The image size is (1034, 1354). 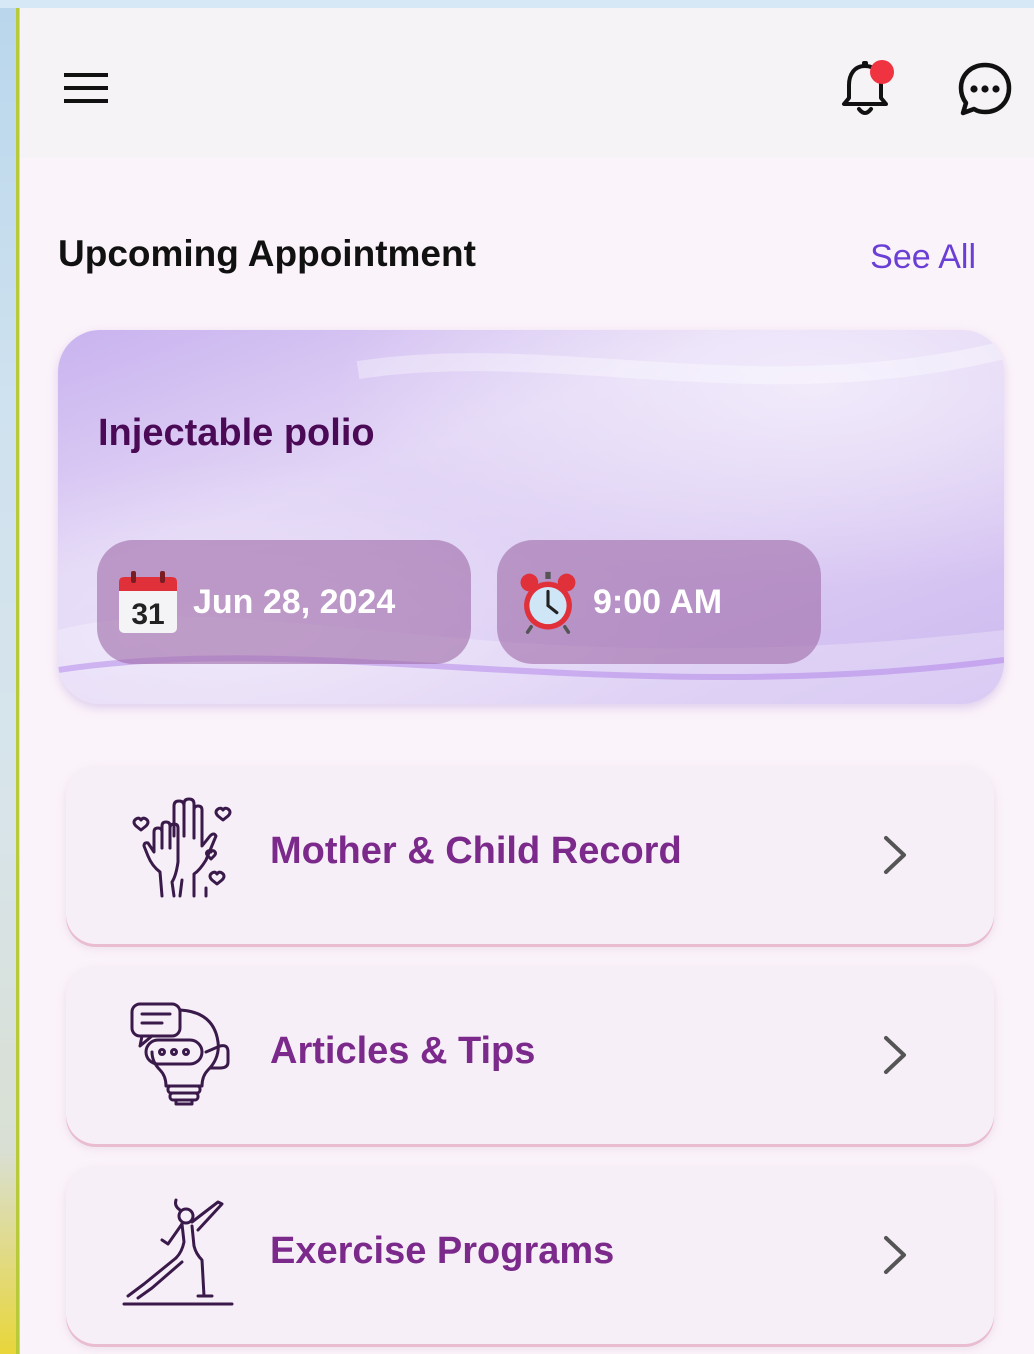 I want to click on lightbulb-chat-icon, so click(x=180, y=1054).